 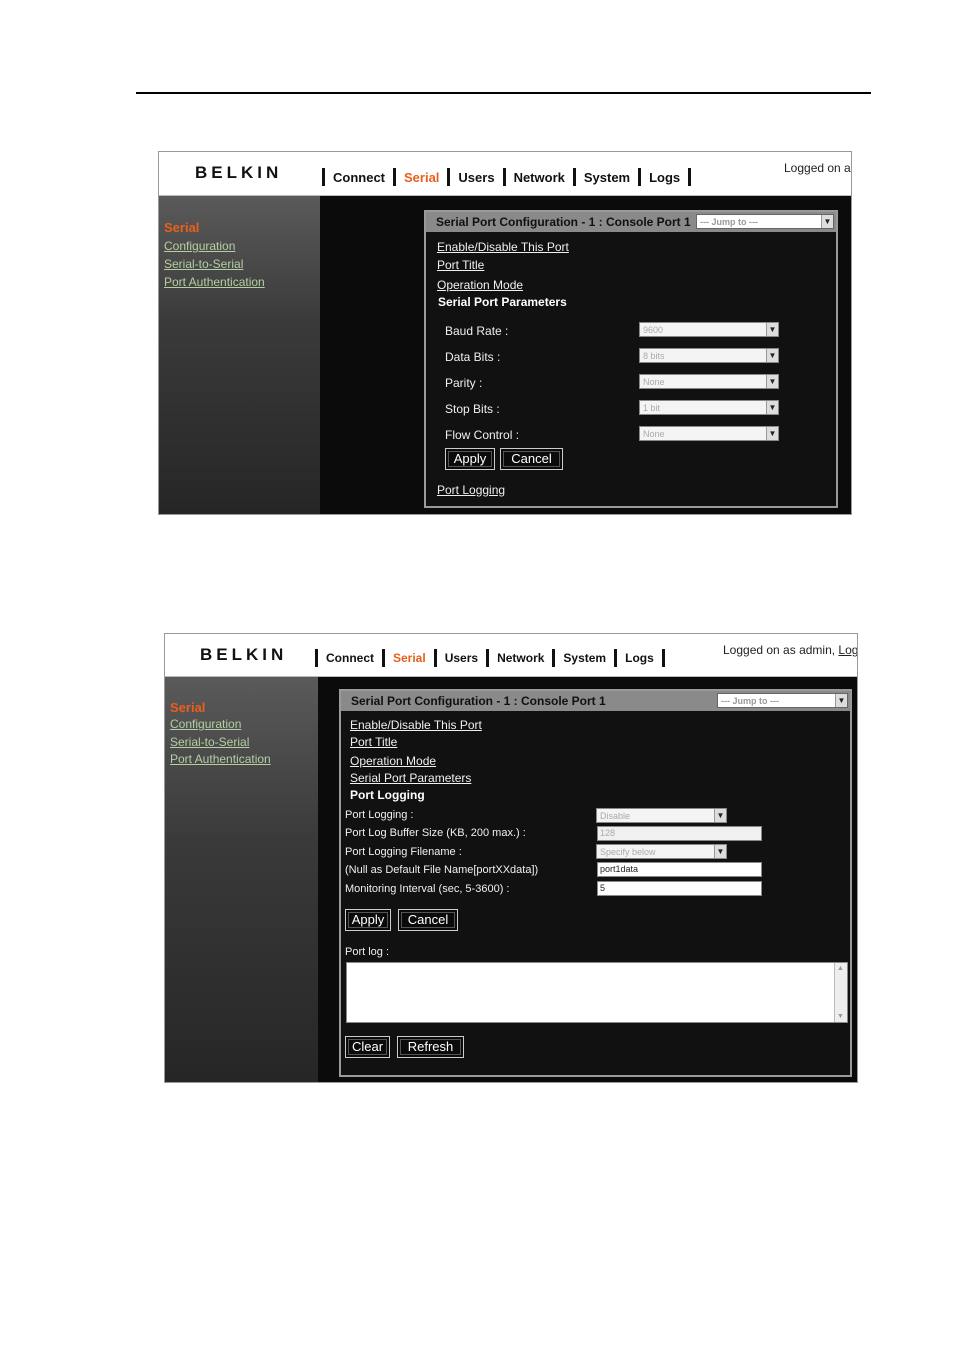 I want to click on scroll-up-icon: ▲, so click(x=840, y=968).